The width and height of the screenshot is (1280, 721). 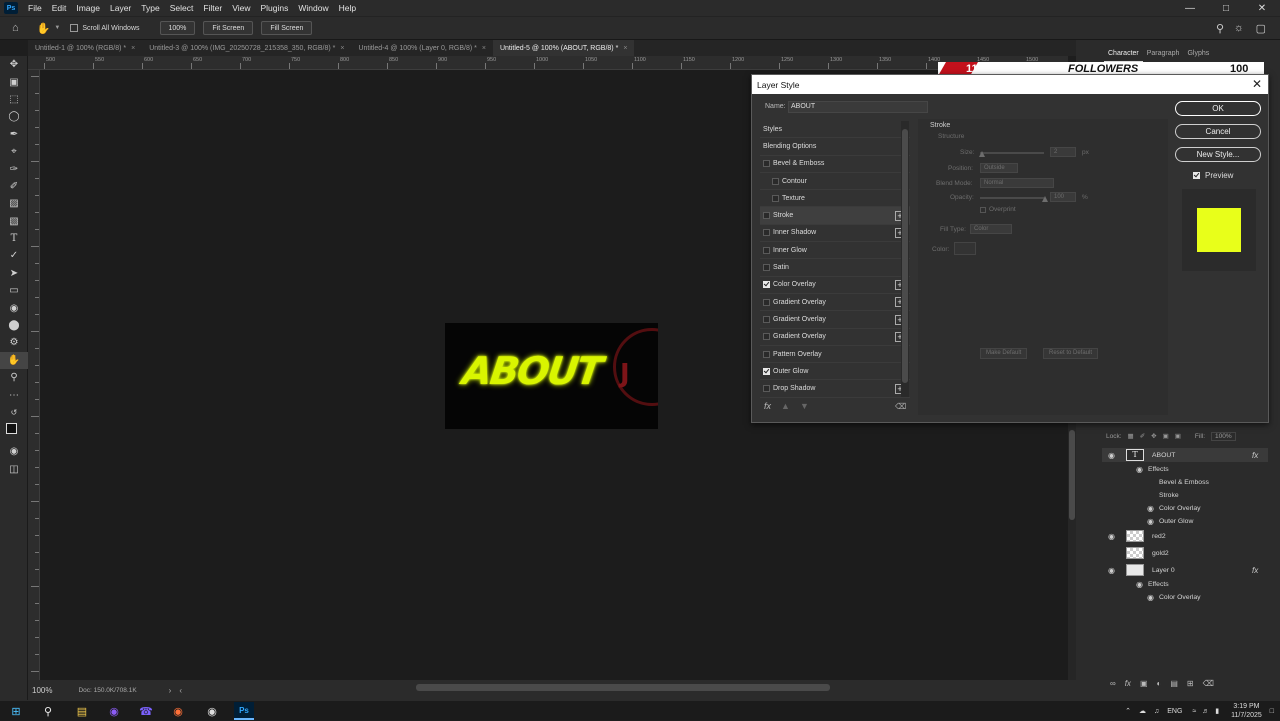 I want to click on rectangle-tool-icon: ▭, so click(x=14, y=290).